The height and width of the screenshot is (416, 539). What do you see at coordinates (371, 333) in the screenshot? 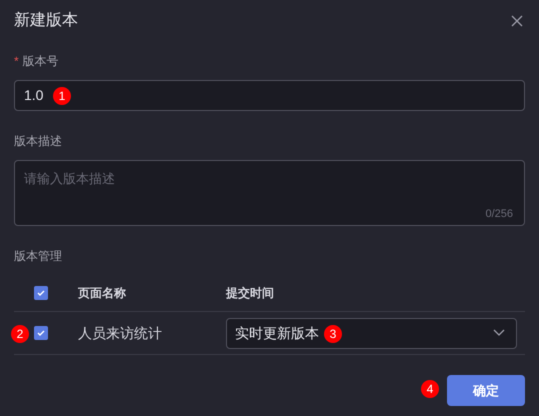
I see `dropdown-select: 实时更新版本 3` at bounding box center [371, 333].